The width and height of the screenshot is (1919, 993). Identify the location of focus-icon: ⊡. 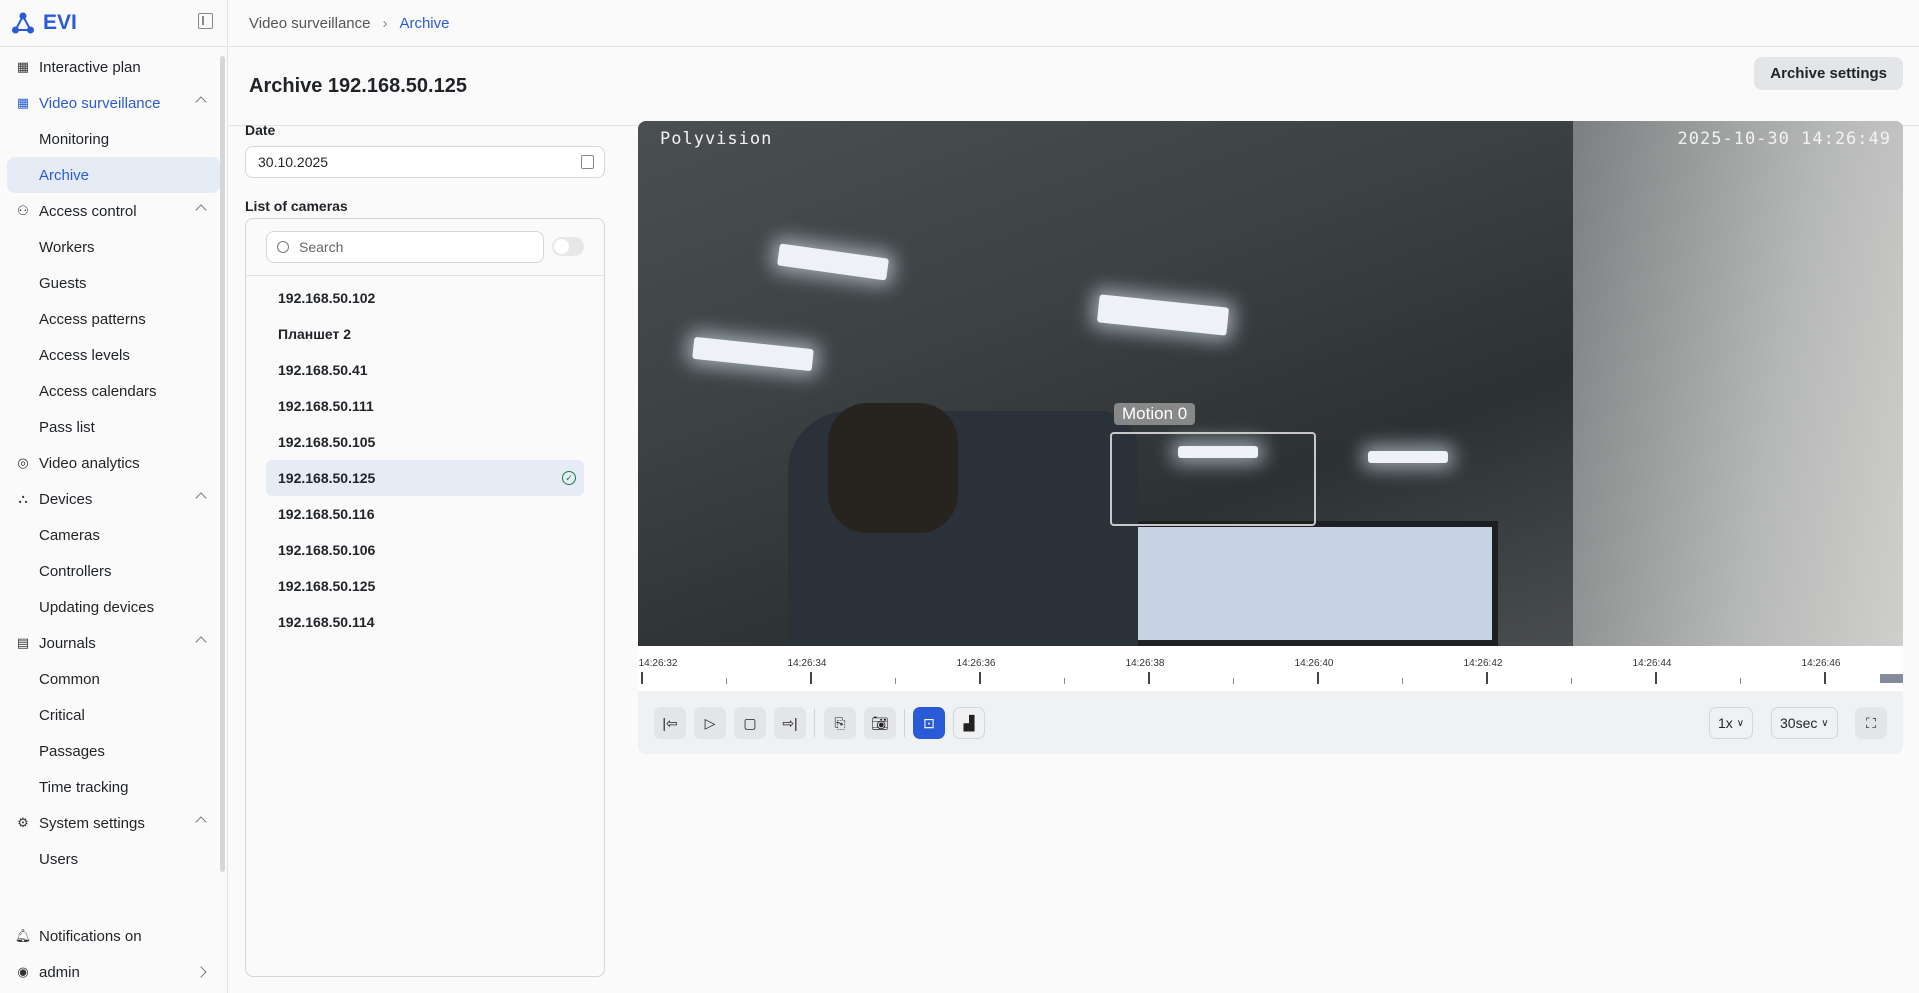
(929, 722).